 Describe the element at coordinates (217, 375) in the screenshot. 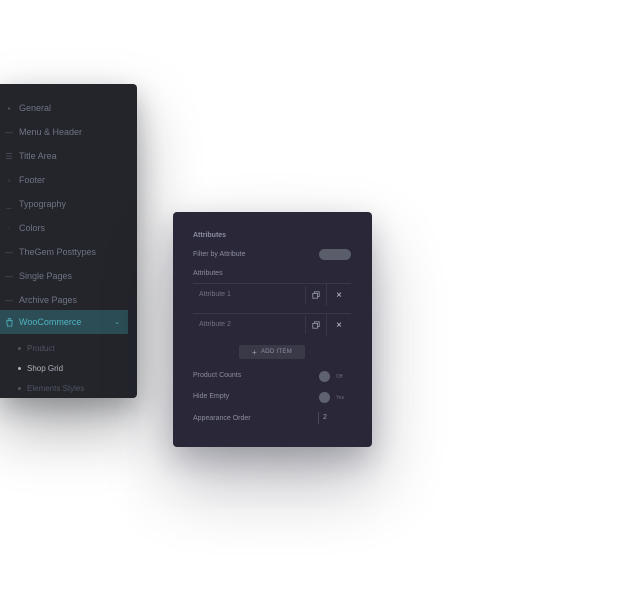

I see `product-counts-label: Product Counts` at that location.